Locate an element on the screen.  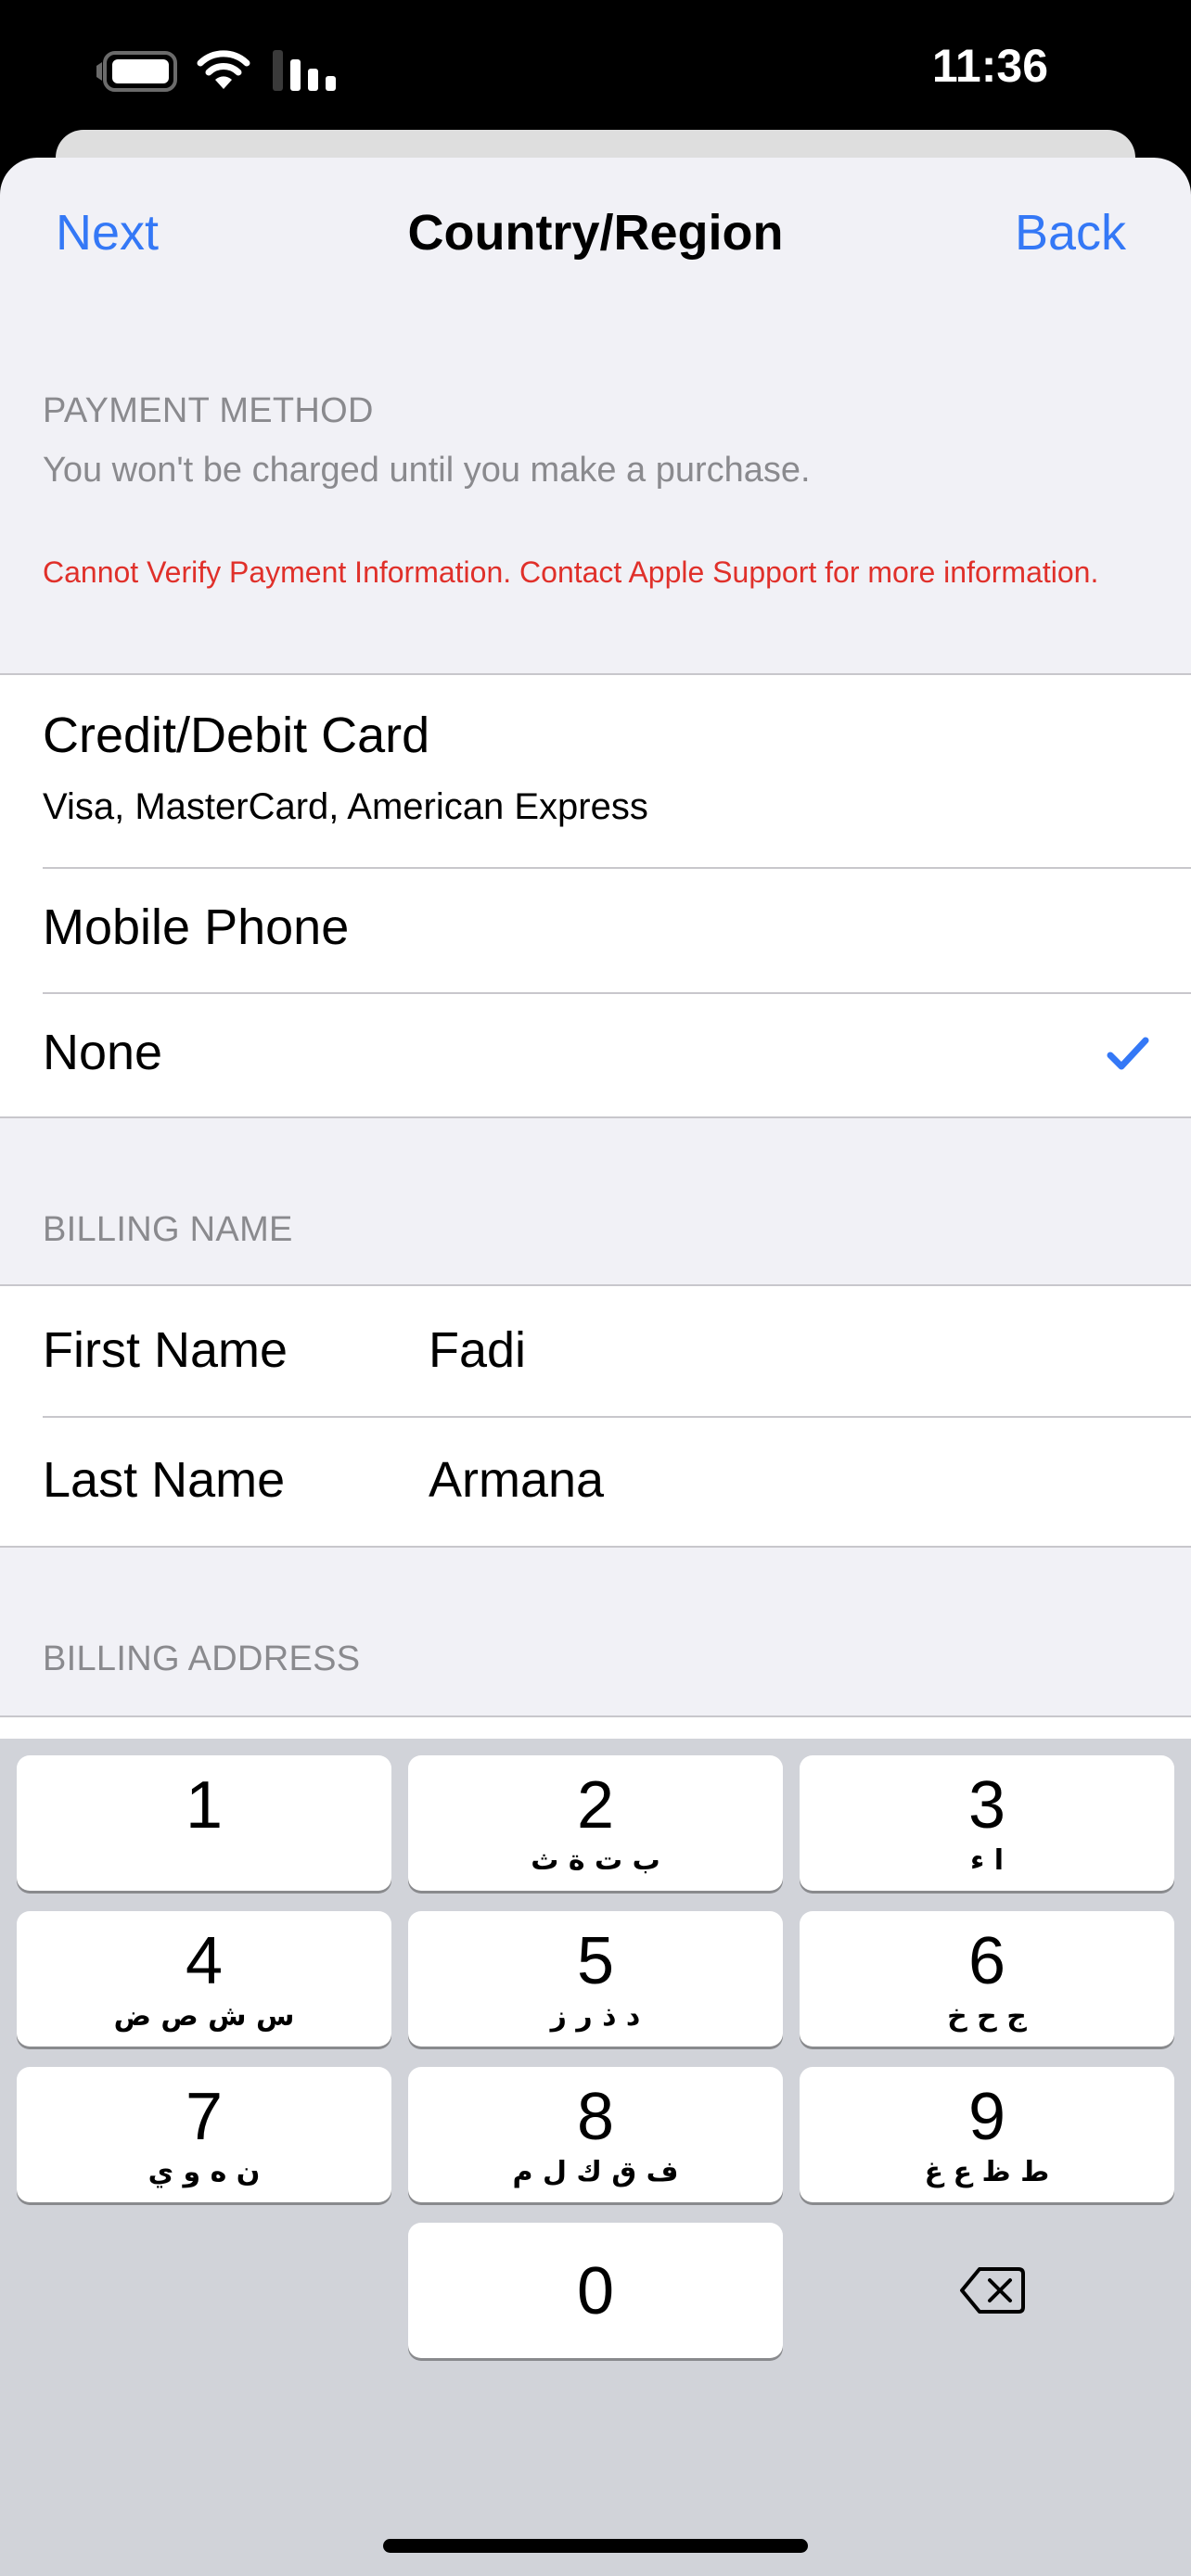
billing-name-form: First Name Fadi Last Name Armana is located at coordinates (595, 1416).